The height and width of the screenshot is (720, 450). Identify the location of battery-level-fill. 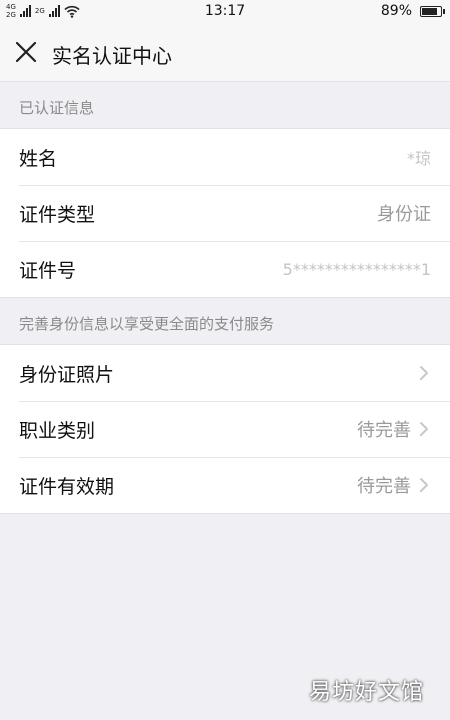
(429, 11).